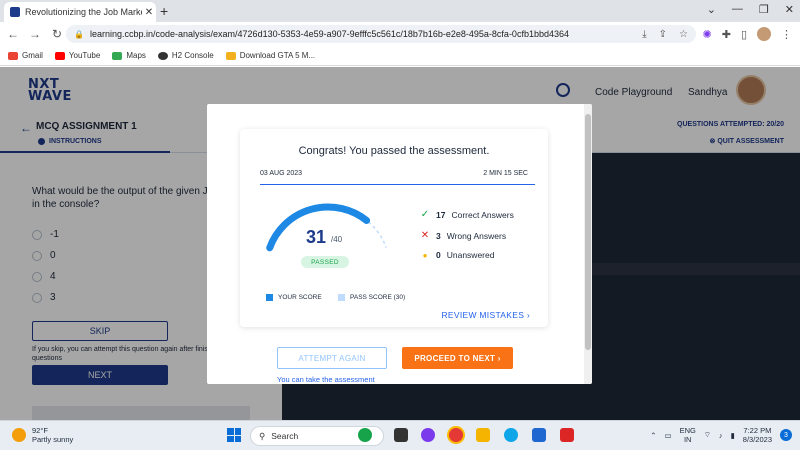 The image size is (800, 450). Describe the element at coordinates (230, 55) in the screenshot. I see `download-icon` at that location.